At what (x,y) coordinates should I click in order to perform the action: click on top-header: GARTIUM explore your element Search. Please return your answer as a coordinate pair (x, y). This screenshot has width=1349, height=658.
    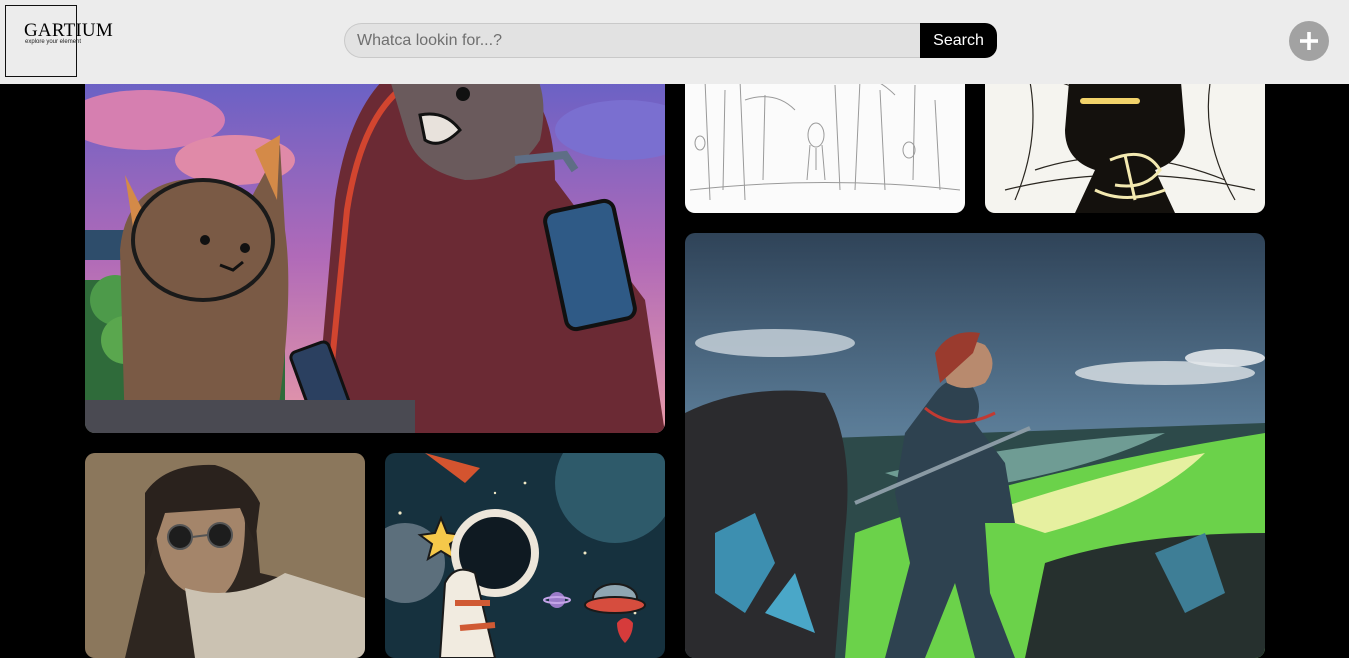
    Looking at the image, I should click on (674, 42).